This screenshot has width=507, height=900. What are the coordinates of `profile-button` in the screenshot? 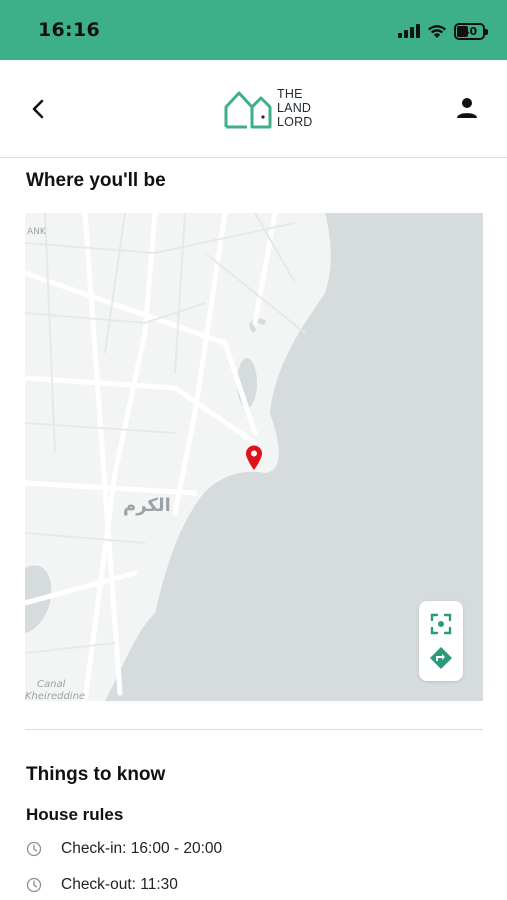 It's located at (467, 108).